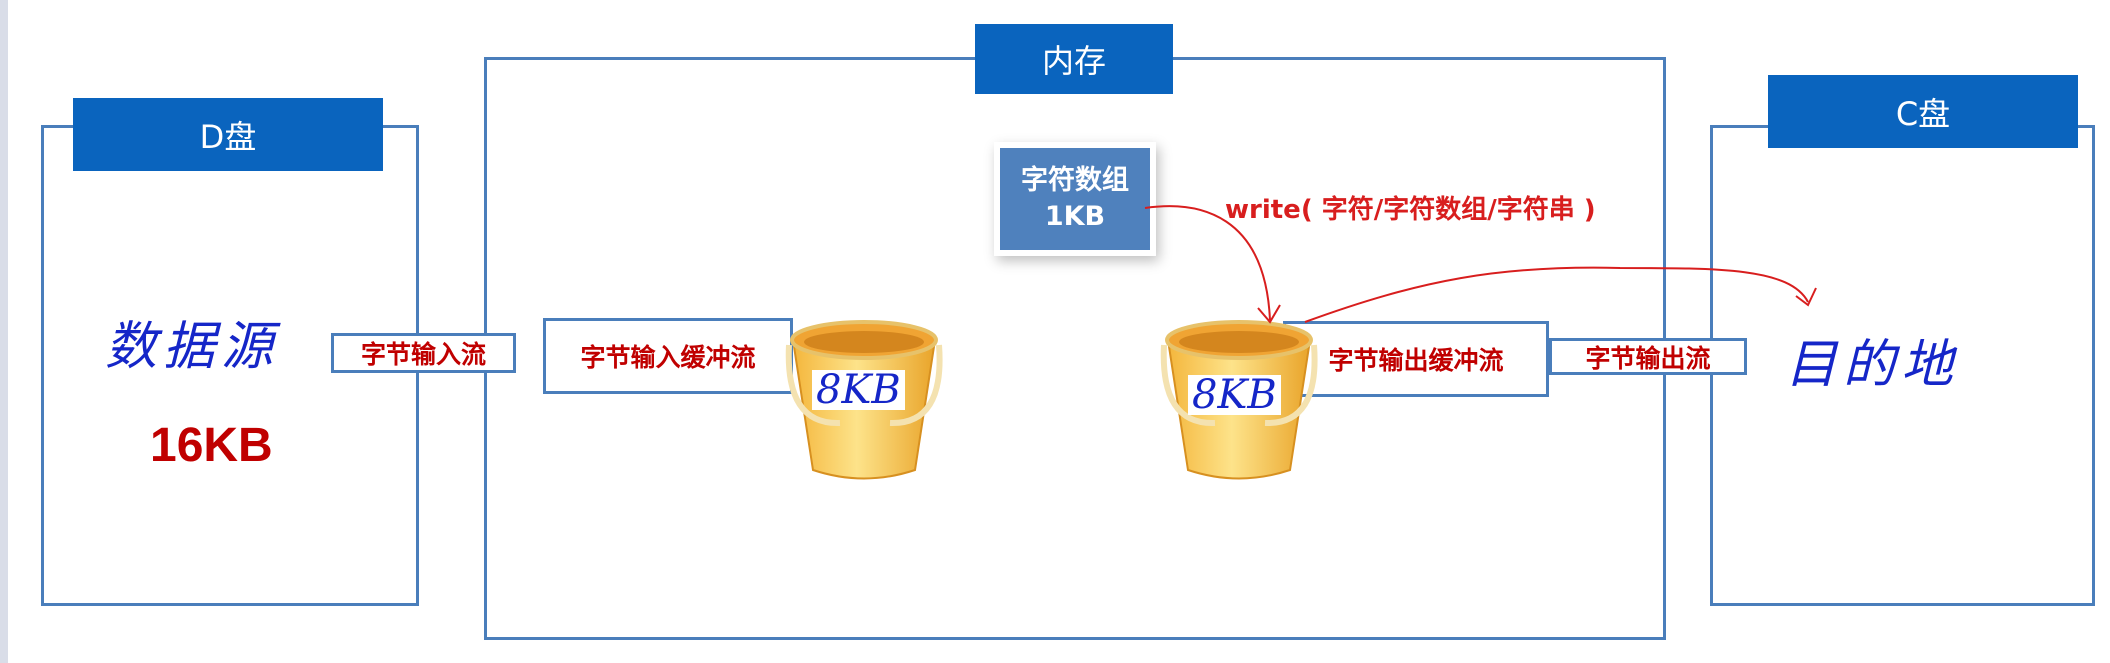 The height and width of the screenshot is (663, 2110). I want to click on c-drive-header: C盘, so click(1923, 111).